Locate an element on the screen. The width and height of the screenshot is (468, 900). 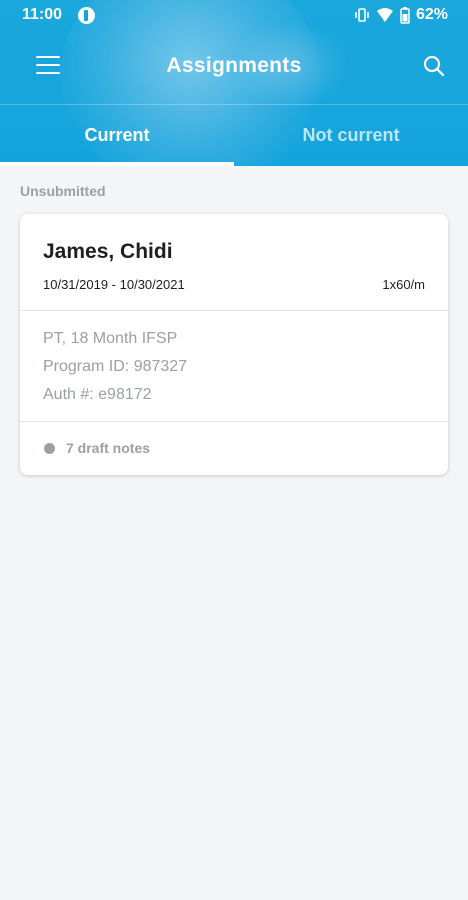
wifi-icon is located at coordinates (384, 15).